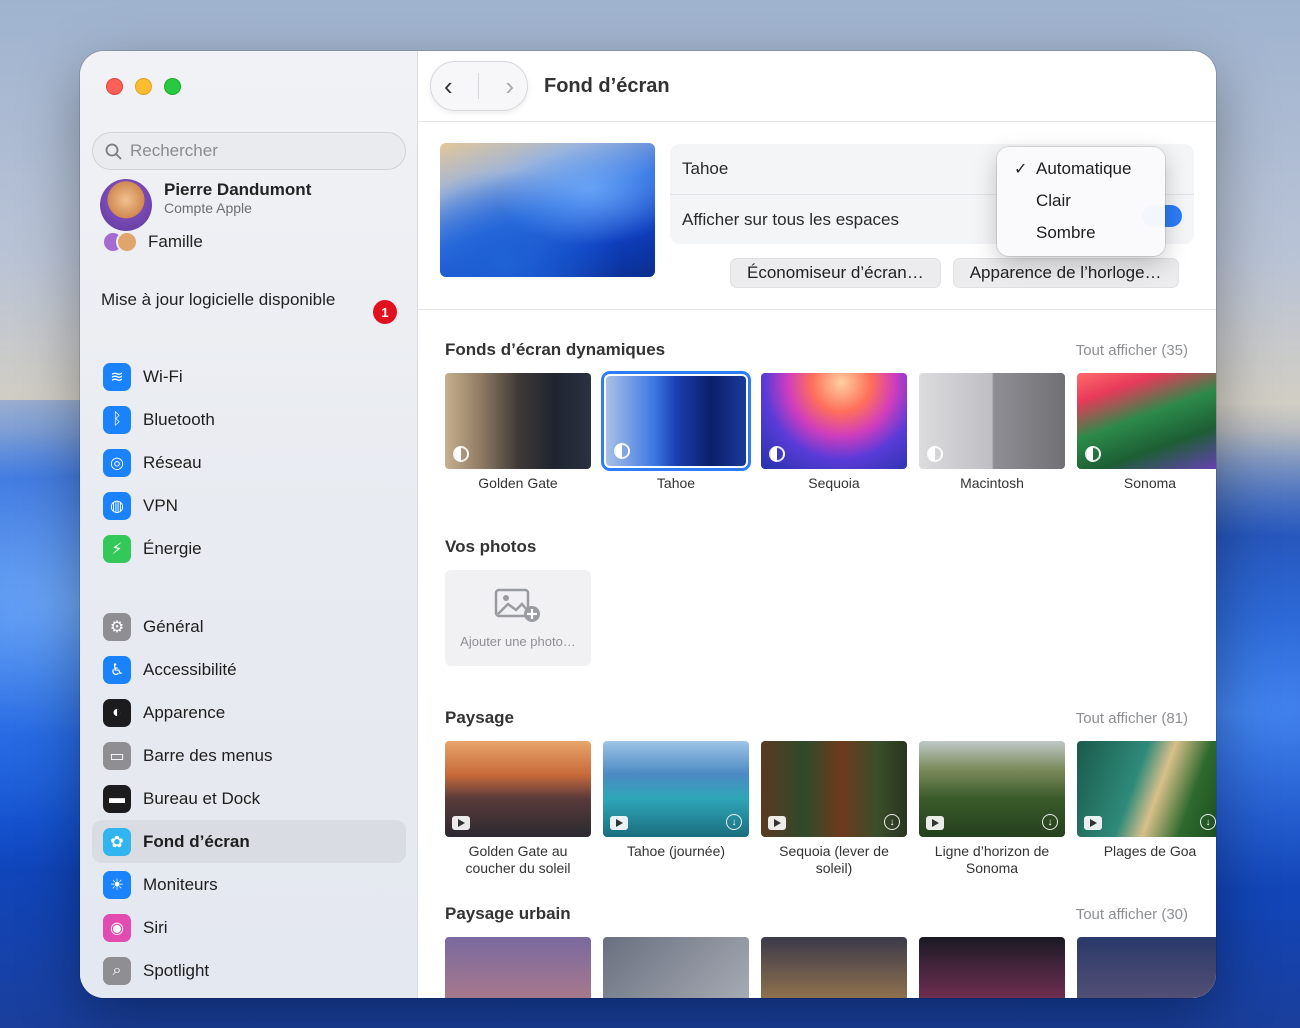 The width and height of the screenshot is (1300, 1028). I want to click on photos-section-header: Vos photos, so click(816, 547).